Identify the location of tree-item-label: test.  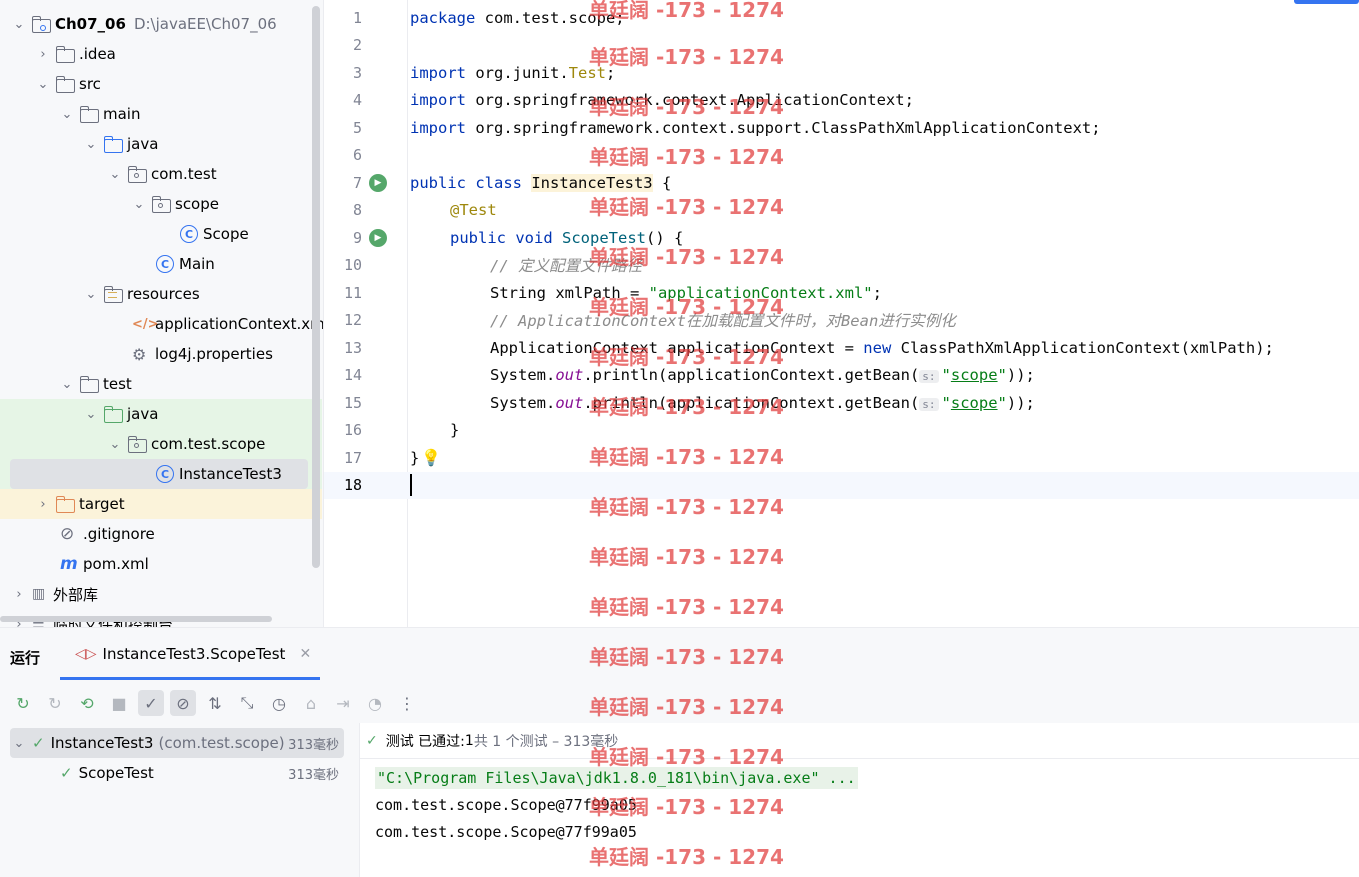
(117, 384).